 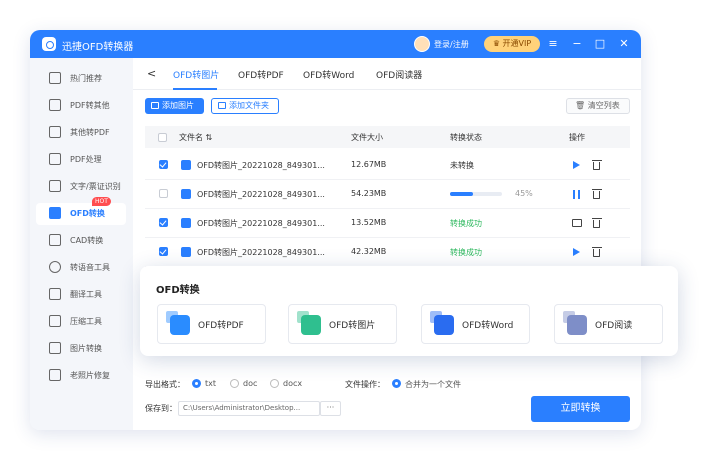 What do you see at coordinates (328, 74) in the screenshot?
I see `tab-ofd-to-word: OFD转Word` at bounding box center [328, 74].